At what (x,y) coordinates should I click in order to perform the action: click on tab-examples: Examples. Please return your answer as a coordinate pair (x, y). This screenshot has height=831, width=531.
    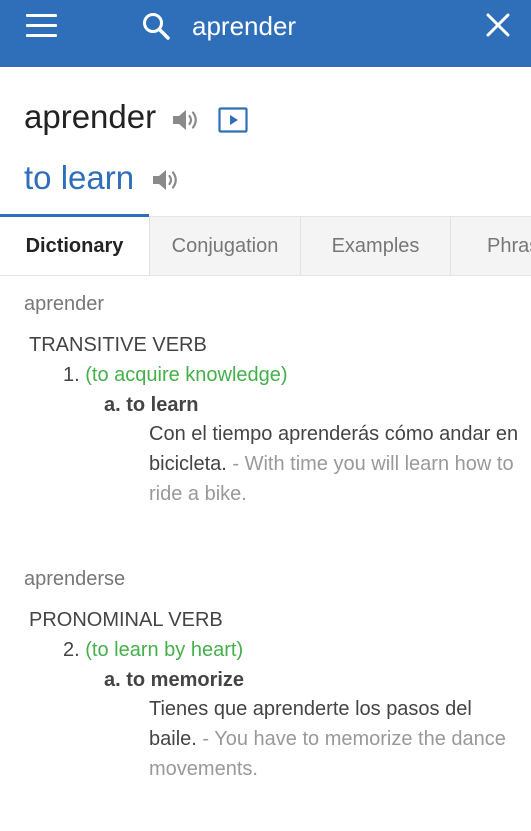
    Looking at the image, I should click on (375, 246).